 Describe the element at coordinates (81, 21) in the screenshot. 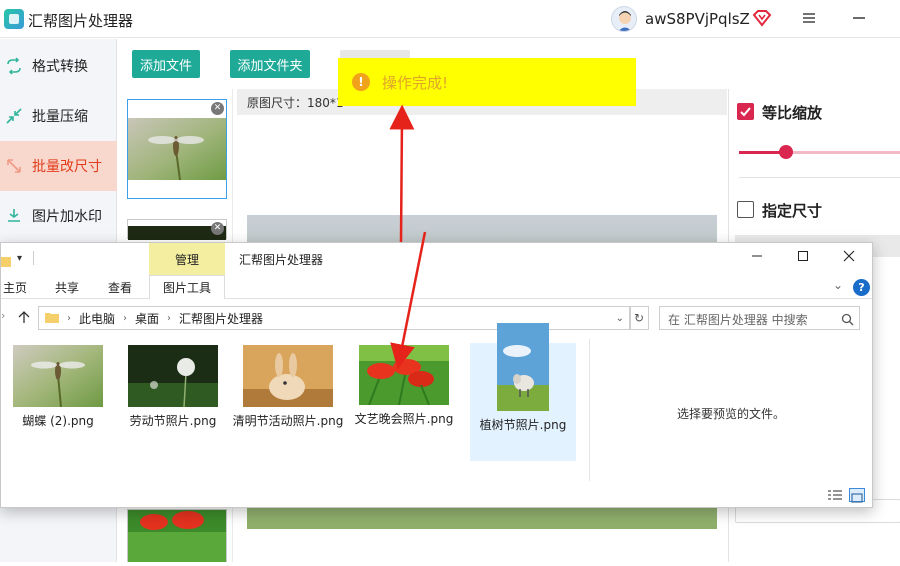

I see `app-title: 汇帮图片处理器` at that location.